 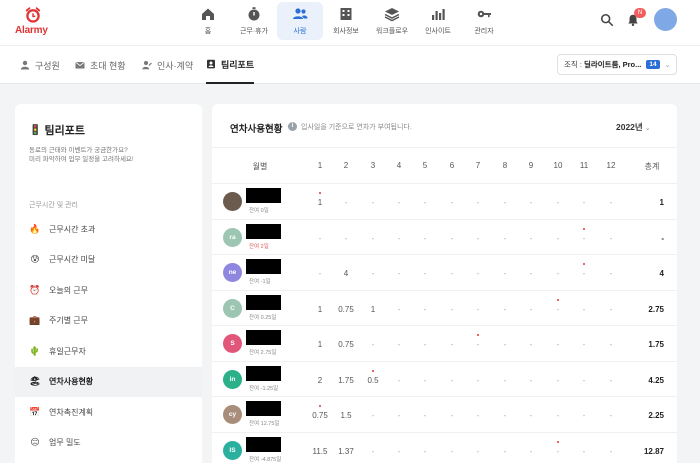 I want to click on nav-label: 사람, so click(x=300, y=31).